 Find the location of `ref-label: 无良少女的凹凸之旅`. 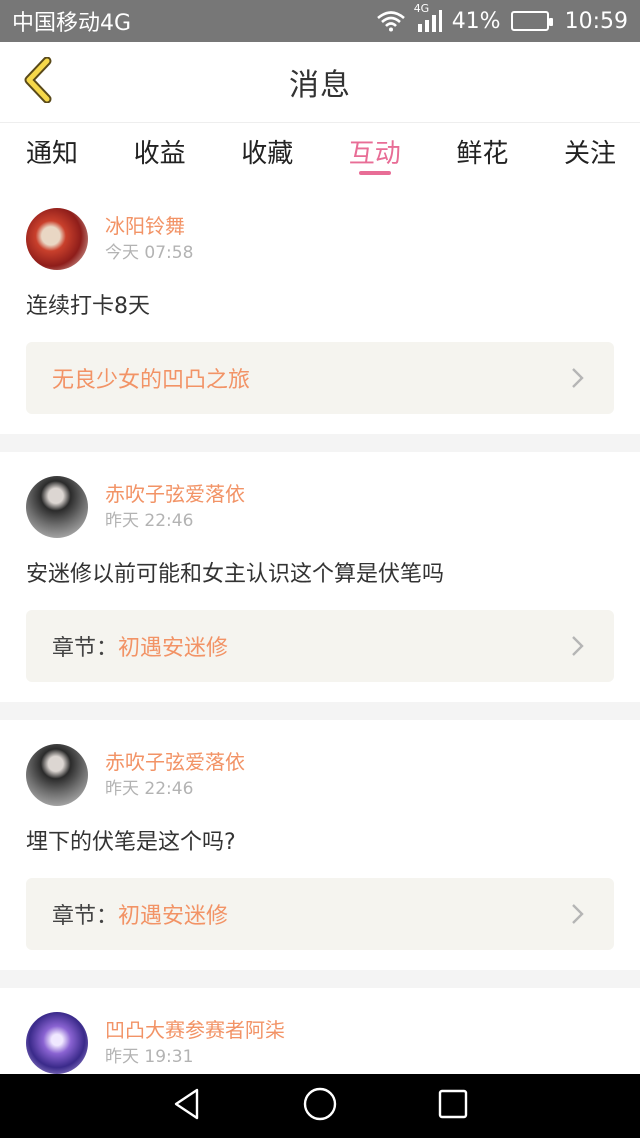

ref-label: 无良少女的凹凸之旅 is located at coordinates (151, 378).